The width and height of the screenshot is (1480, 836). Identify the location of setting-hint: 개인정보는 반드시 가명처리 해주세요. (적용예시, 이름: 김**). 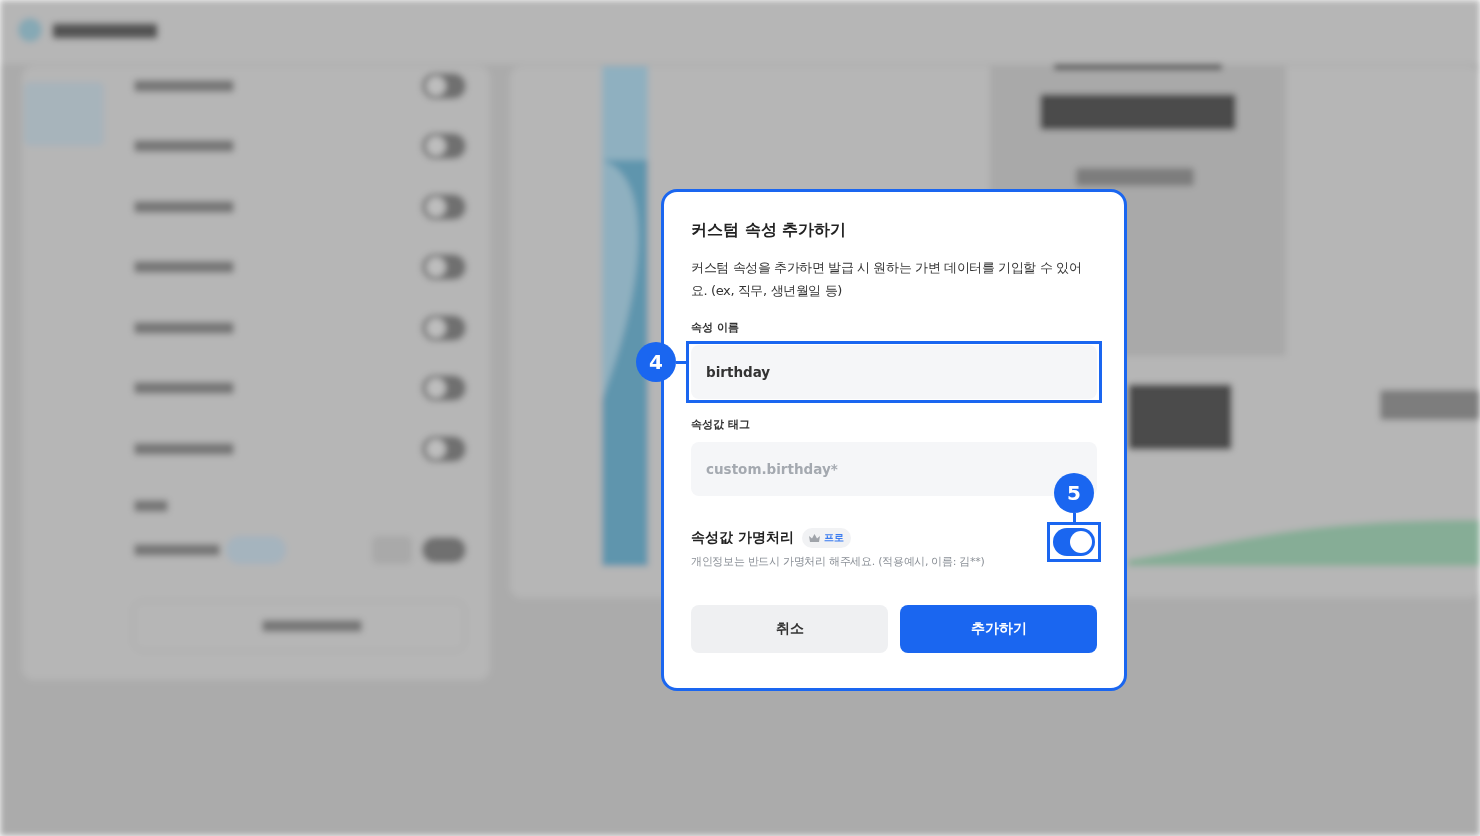
(838, 561).